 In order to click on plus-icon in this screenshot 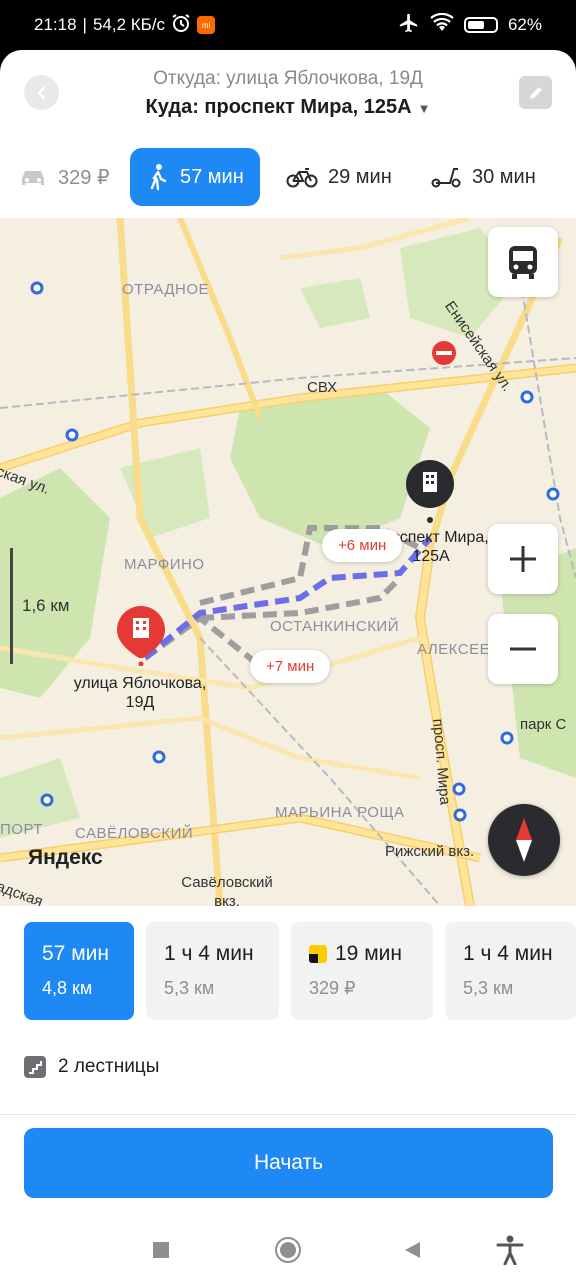, I will do `click(523, 559)`.